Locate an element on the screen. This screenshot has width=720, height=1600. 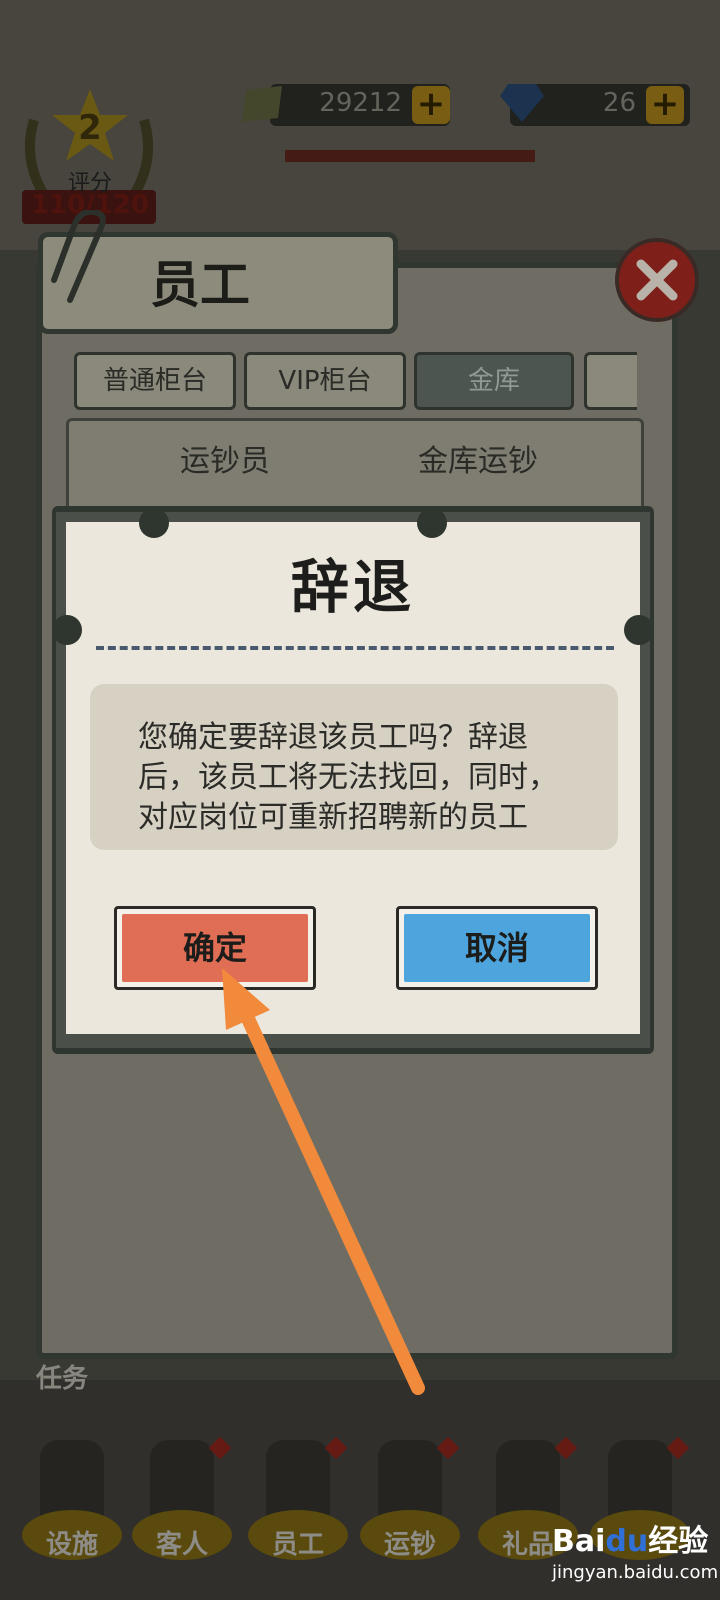
column-header-vault-courier: 金库运钞 is located at coordinates (478, 461).